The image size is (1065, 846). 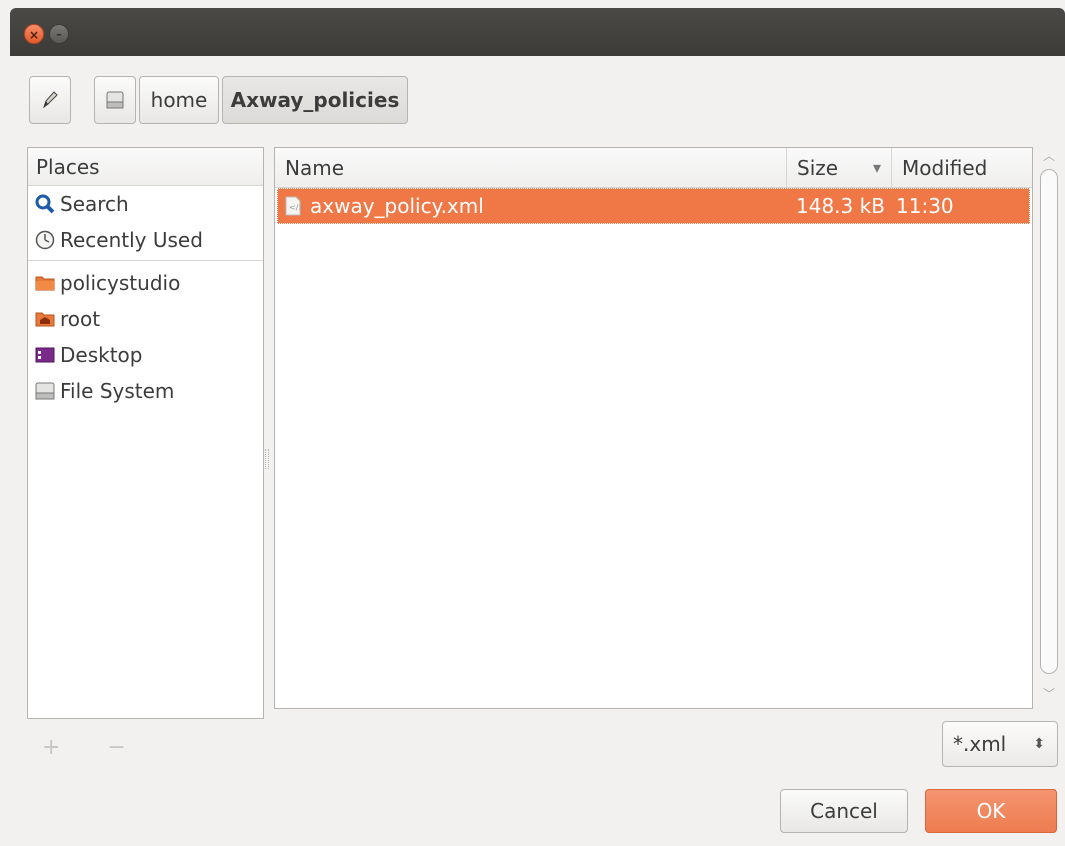 What do you see at coordinates (94, 204) in the screenshot?
I see `place-label: Search` at bounding box center [94, 204].